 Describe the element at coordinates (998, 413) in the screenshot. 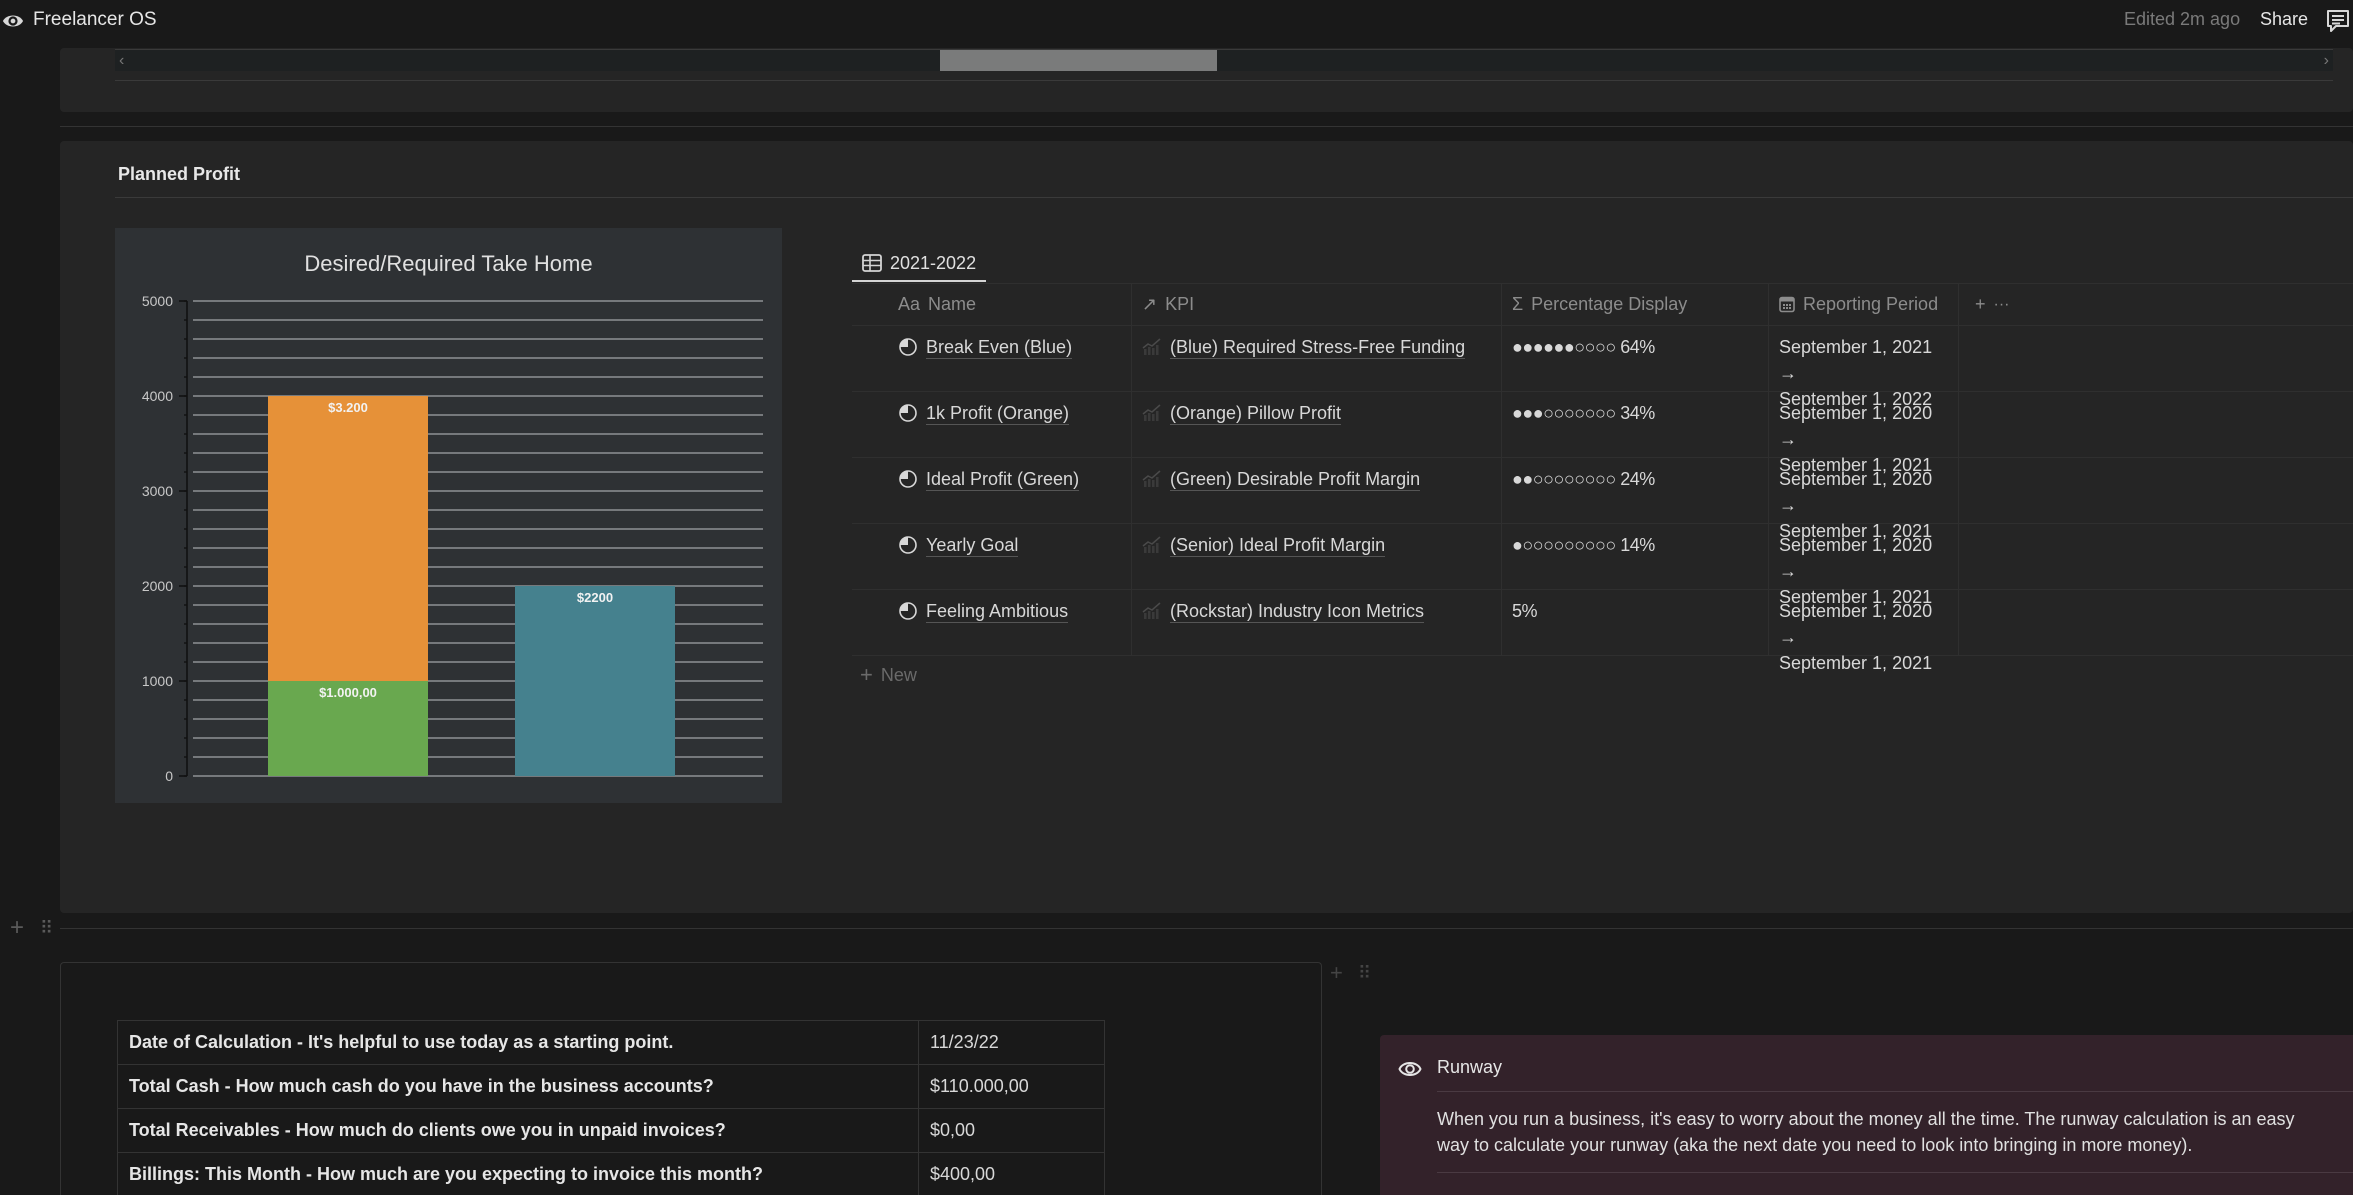

I see `row-name-link: 1k Profit (Orange)` at that location.